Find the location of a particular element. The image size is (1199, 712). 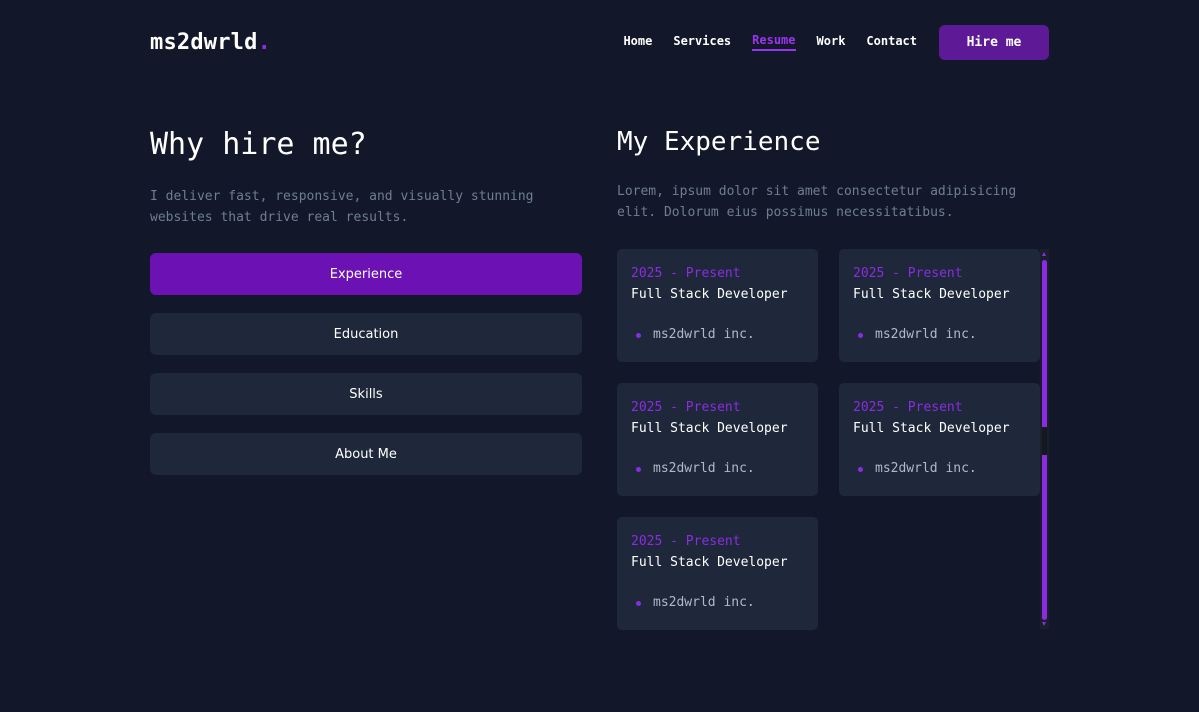

nav-work: Work is located at coordinates (831, 42).